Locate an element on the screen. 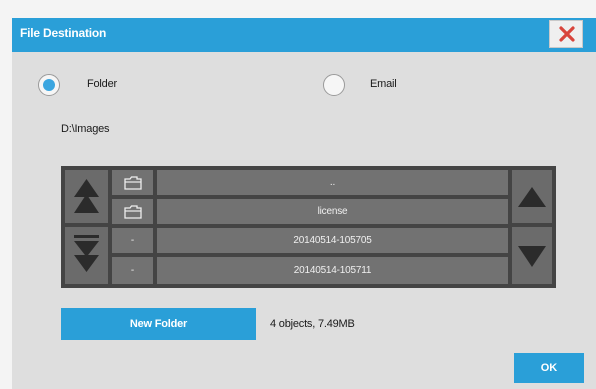 The width and height of the screenshot is (596, 389). page-up-button is located at coordinates (86, 196).